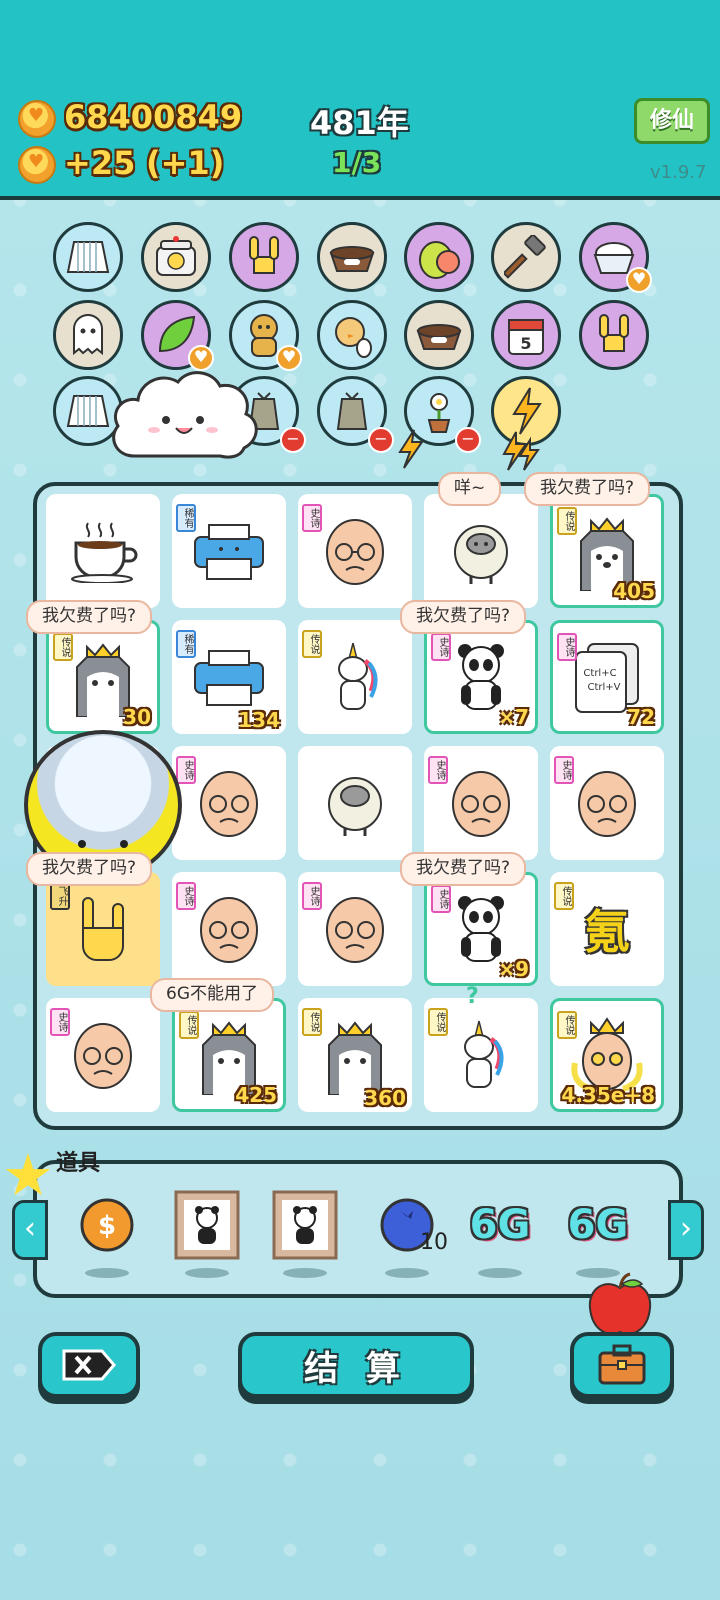  I want to click on card-rock-hand: 飞升, so click(103, 929).